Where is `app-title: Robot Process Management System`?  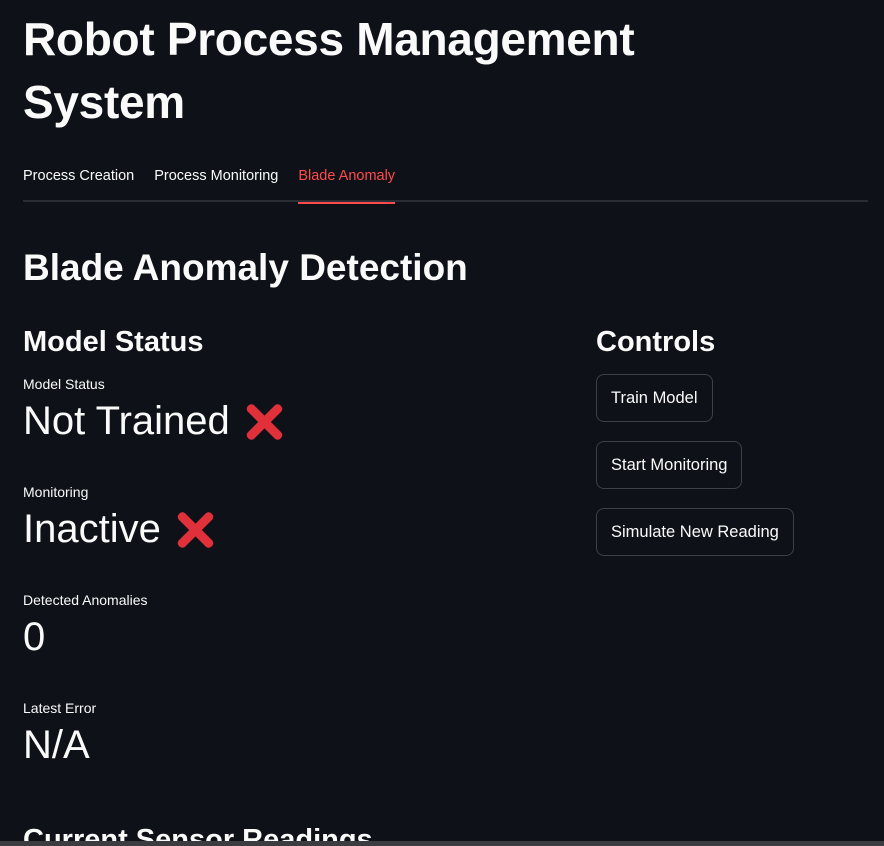
app-title: Robot Process Management System is located at coordinates (329, 70).